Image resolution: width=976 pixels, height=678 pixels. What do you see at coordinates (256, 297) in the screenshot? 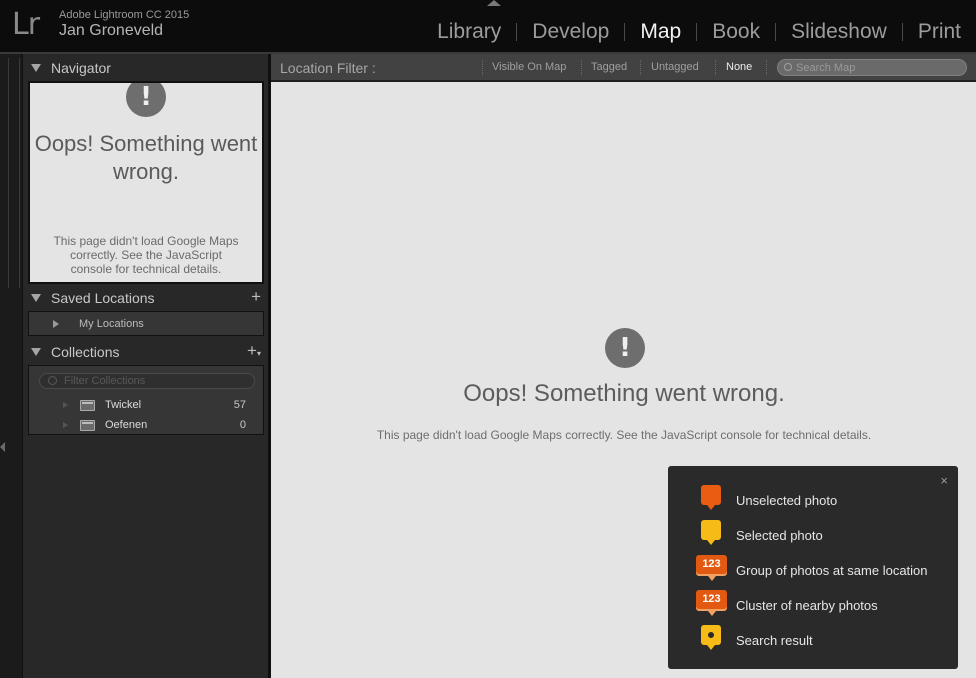
I see `add-saved-location-icon: +` at bounding box center [256, 297].